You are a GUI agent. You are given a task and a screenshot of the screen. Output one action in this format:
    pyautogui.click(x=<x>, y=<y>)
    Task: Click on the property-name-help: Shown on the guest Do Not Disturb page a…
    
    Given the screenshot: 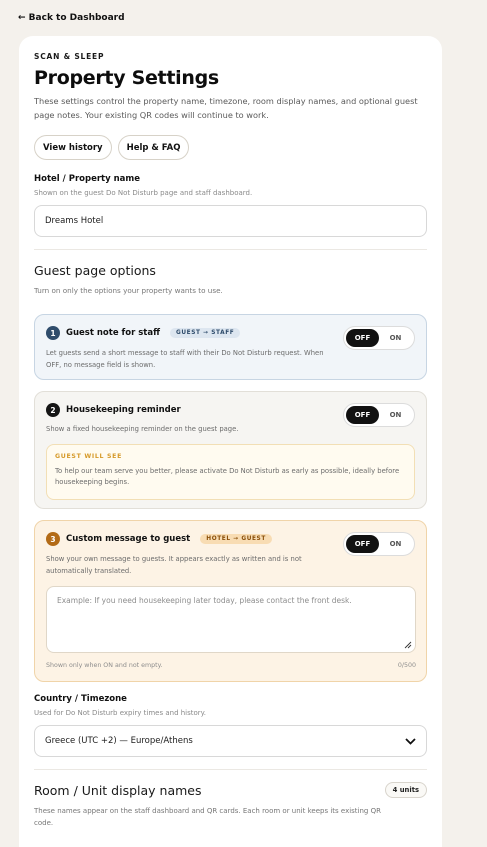 What is the action you would take?
    pyautogui.click(x=143, y=193)
    